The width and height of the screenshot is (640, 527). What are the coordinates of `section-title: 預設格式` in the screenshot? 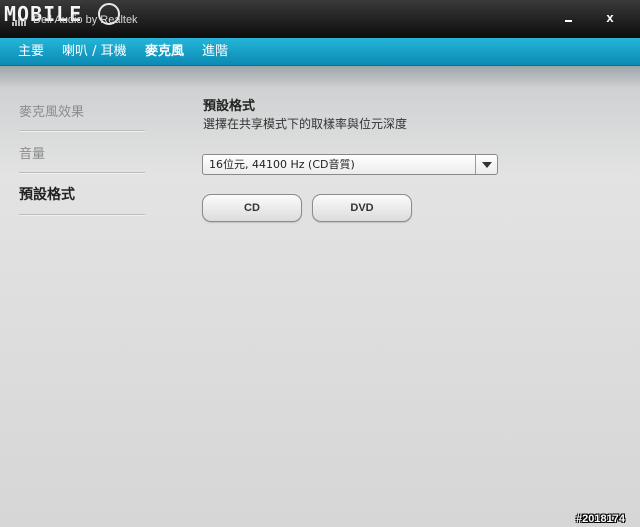 It's located at (229, 106).